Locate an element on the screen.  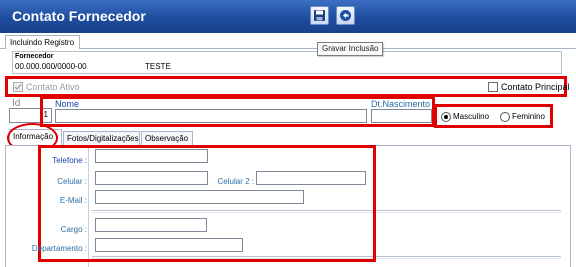
email-input is located at coordinates (199, 197).